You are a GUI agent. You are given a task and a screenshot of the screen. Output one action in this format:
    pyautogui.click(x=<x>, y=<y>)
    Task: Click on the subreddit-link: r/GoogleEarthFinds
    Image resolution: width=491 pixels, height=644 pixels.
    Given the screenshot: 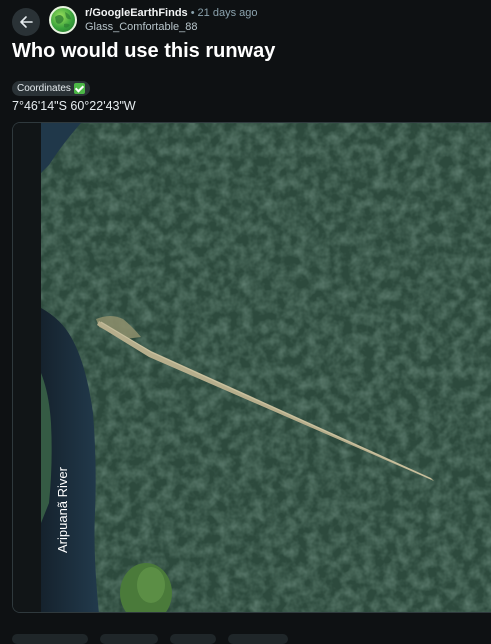 What is the action you would take?
    pyautogui.click(x=136, y=13)
    